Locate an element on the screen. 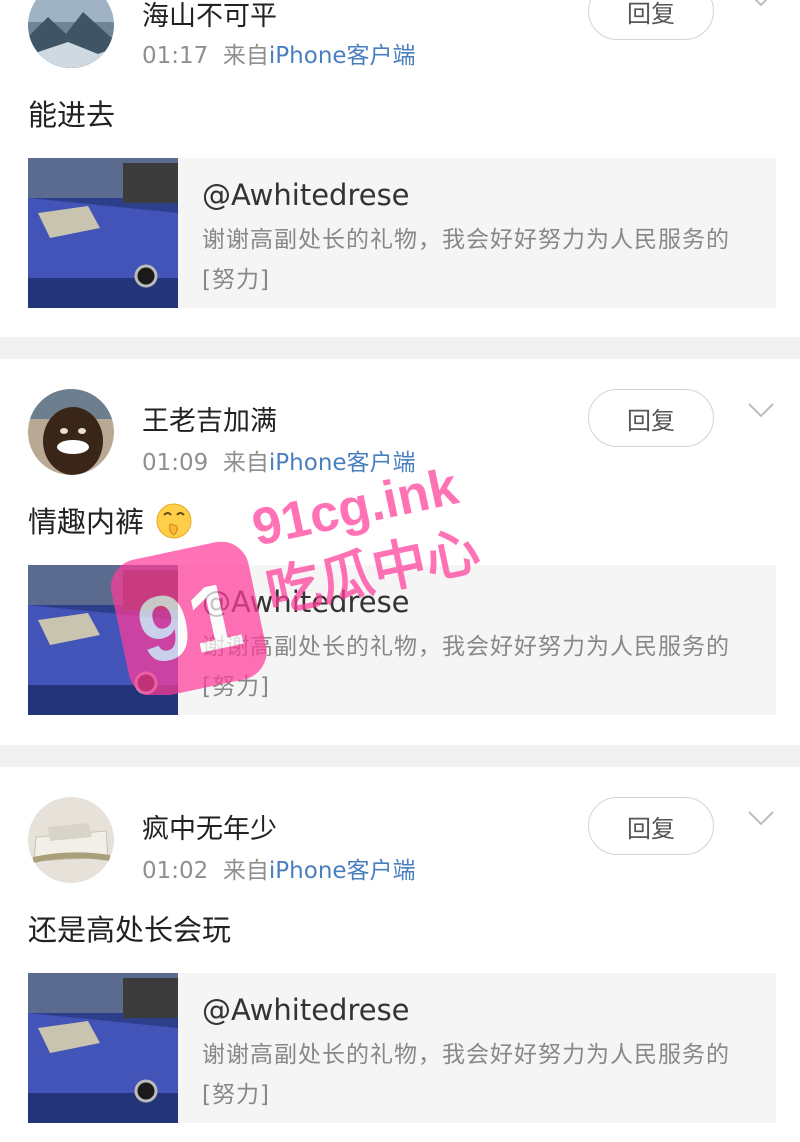 The width and height of the screenshot is (800, 1142). comment-meta: 01:02 来自iPhone客户端 is located at coordinates (279, 868).